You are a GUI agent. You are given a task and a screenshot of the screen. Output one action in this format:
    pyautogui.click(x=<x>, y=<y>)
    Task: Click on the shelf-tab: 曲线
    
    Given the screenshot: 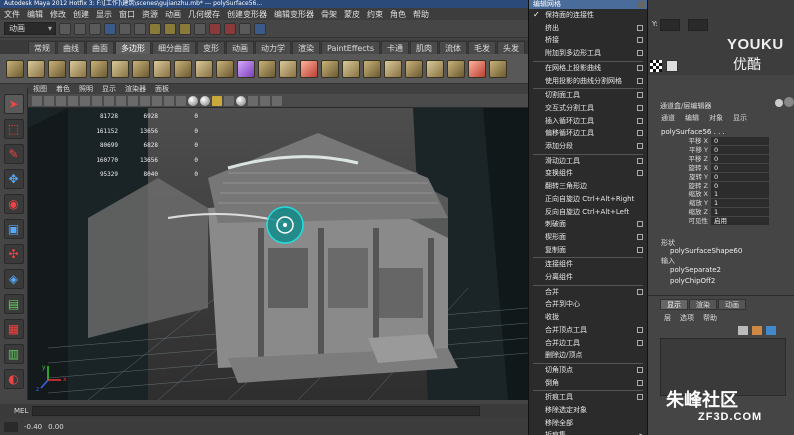 What is the action you would take?
    pyautogui.click(x=71, y=47)
    